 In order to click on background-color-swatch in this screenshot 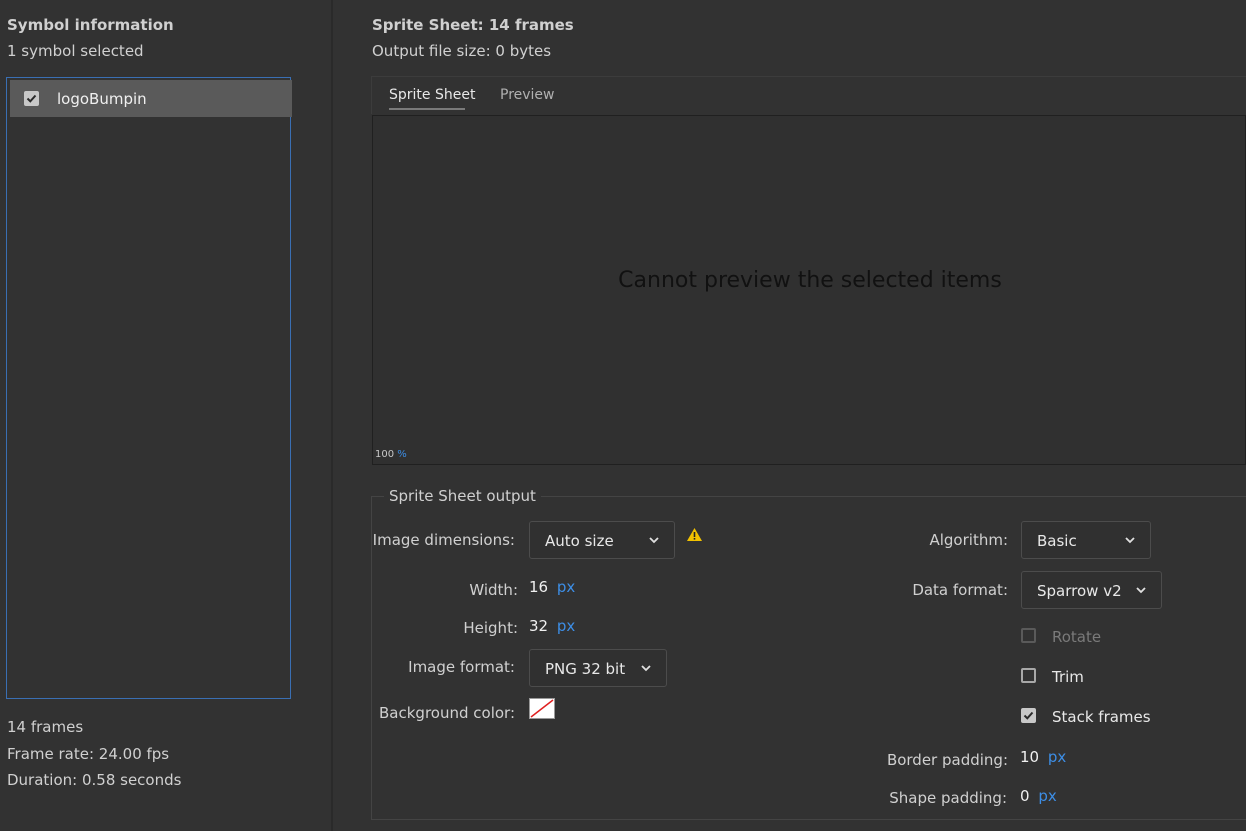, I will do `click(542, 708)`.